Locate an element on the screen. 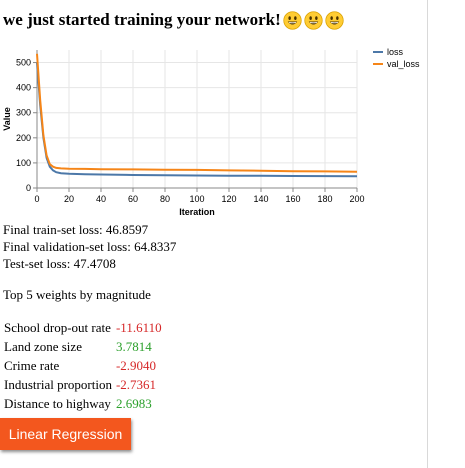 The height and width of the screenshot is (468, 465). table-row: School drop-out rate -11.6110 is located at coordinates (83, 327).